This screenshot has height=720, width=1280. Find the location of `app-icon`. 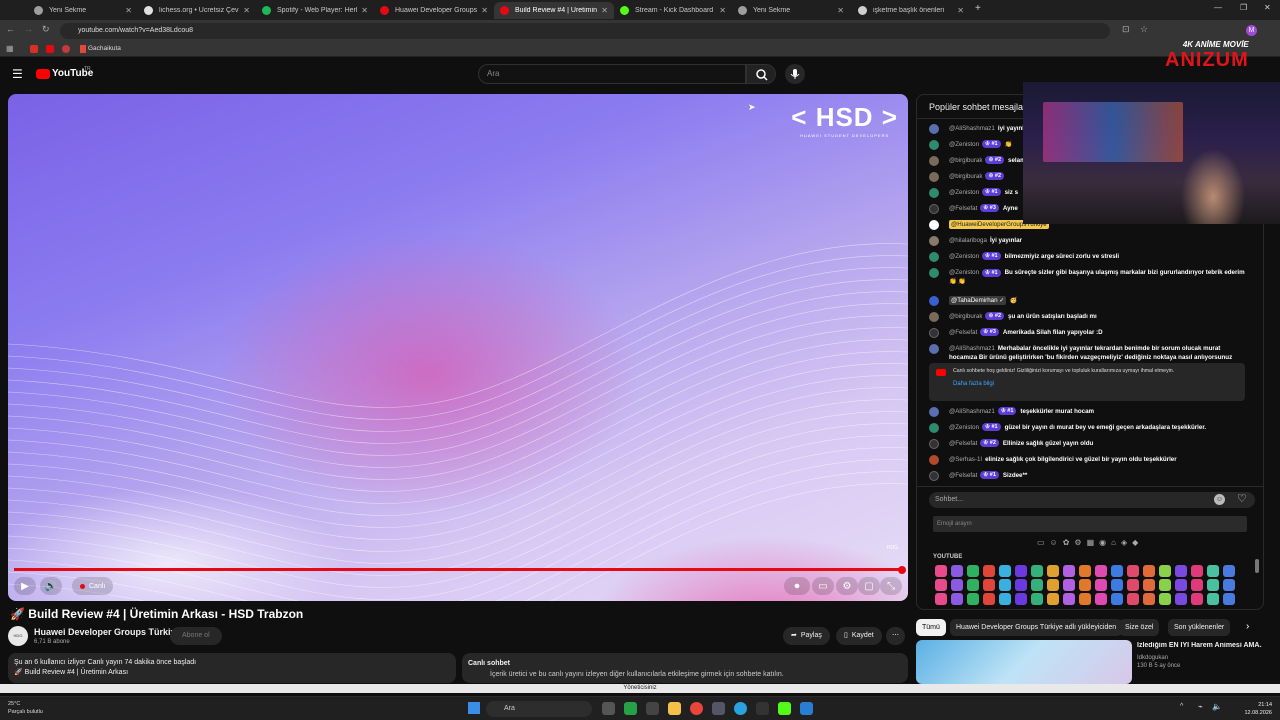

app-icon is located at coordinates (718, 708).